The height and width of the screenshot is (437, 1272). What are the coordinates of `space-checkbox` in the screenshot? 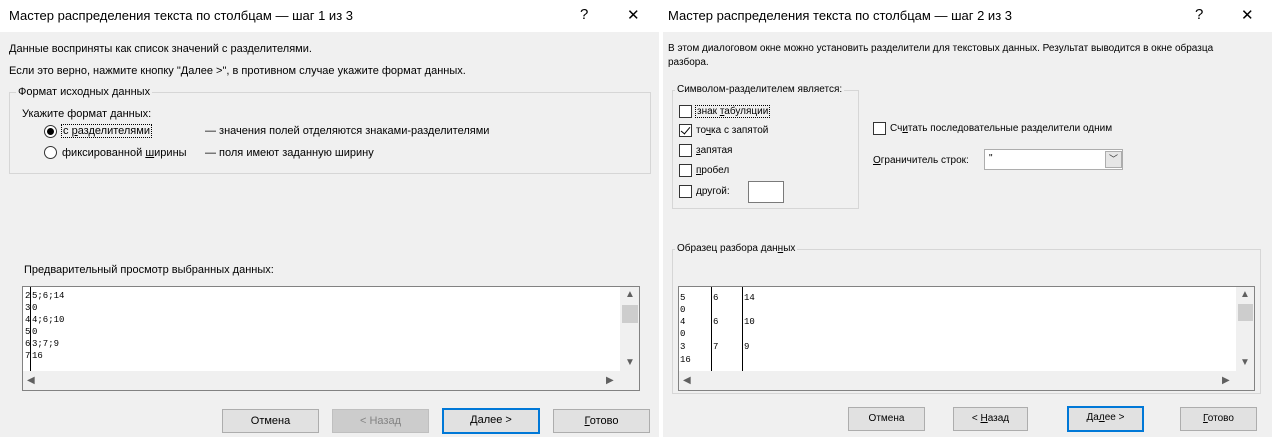 It's located at (685, 170).